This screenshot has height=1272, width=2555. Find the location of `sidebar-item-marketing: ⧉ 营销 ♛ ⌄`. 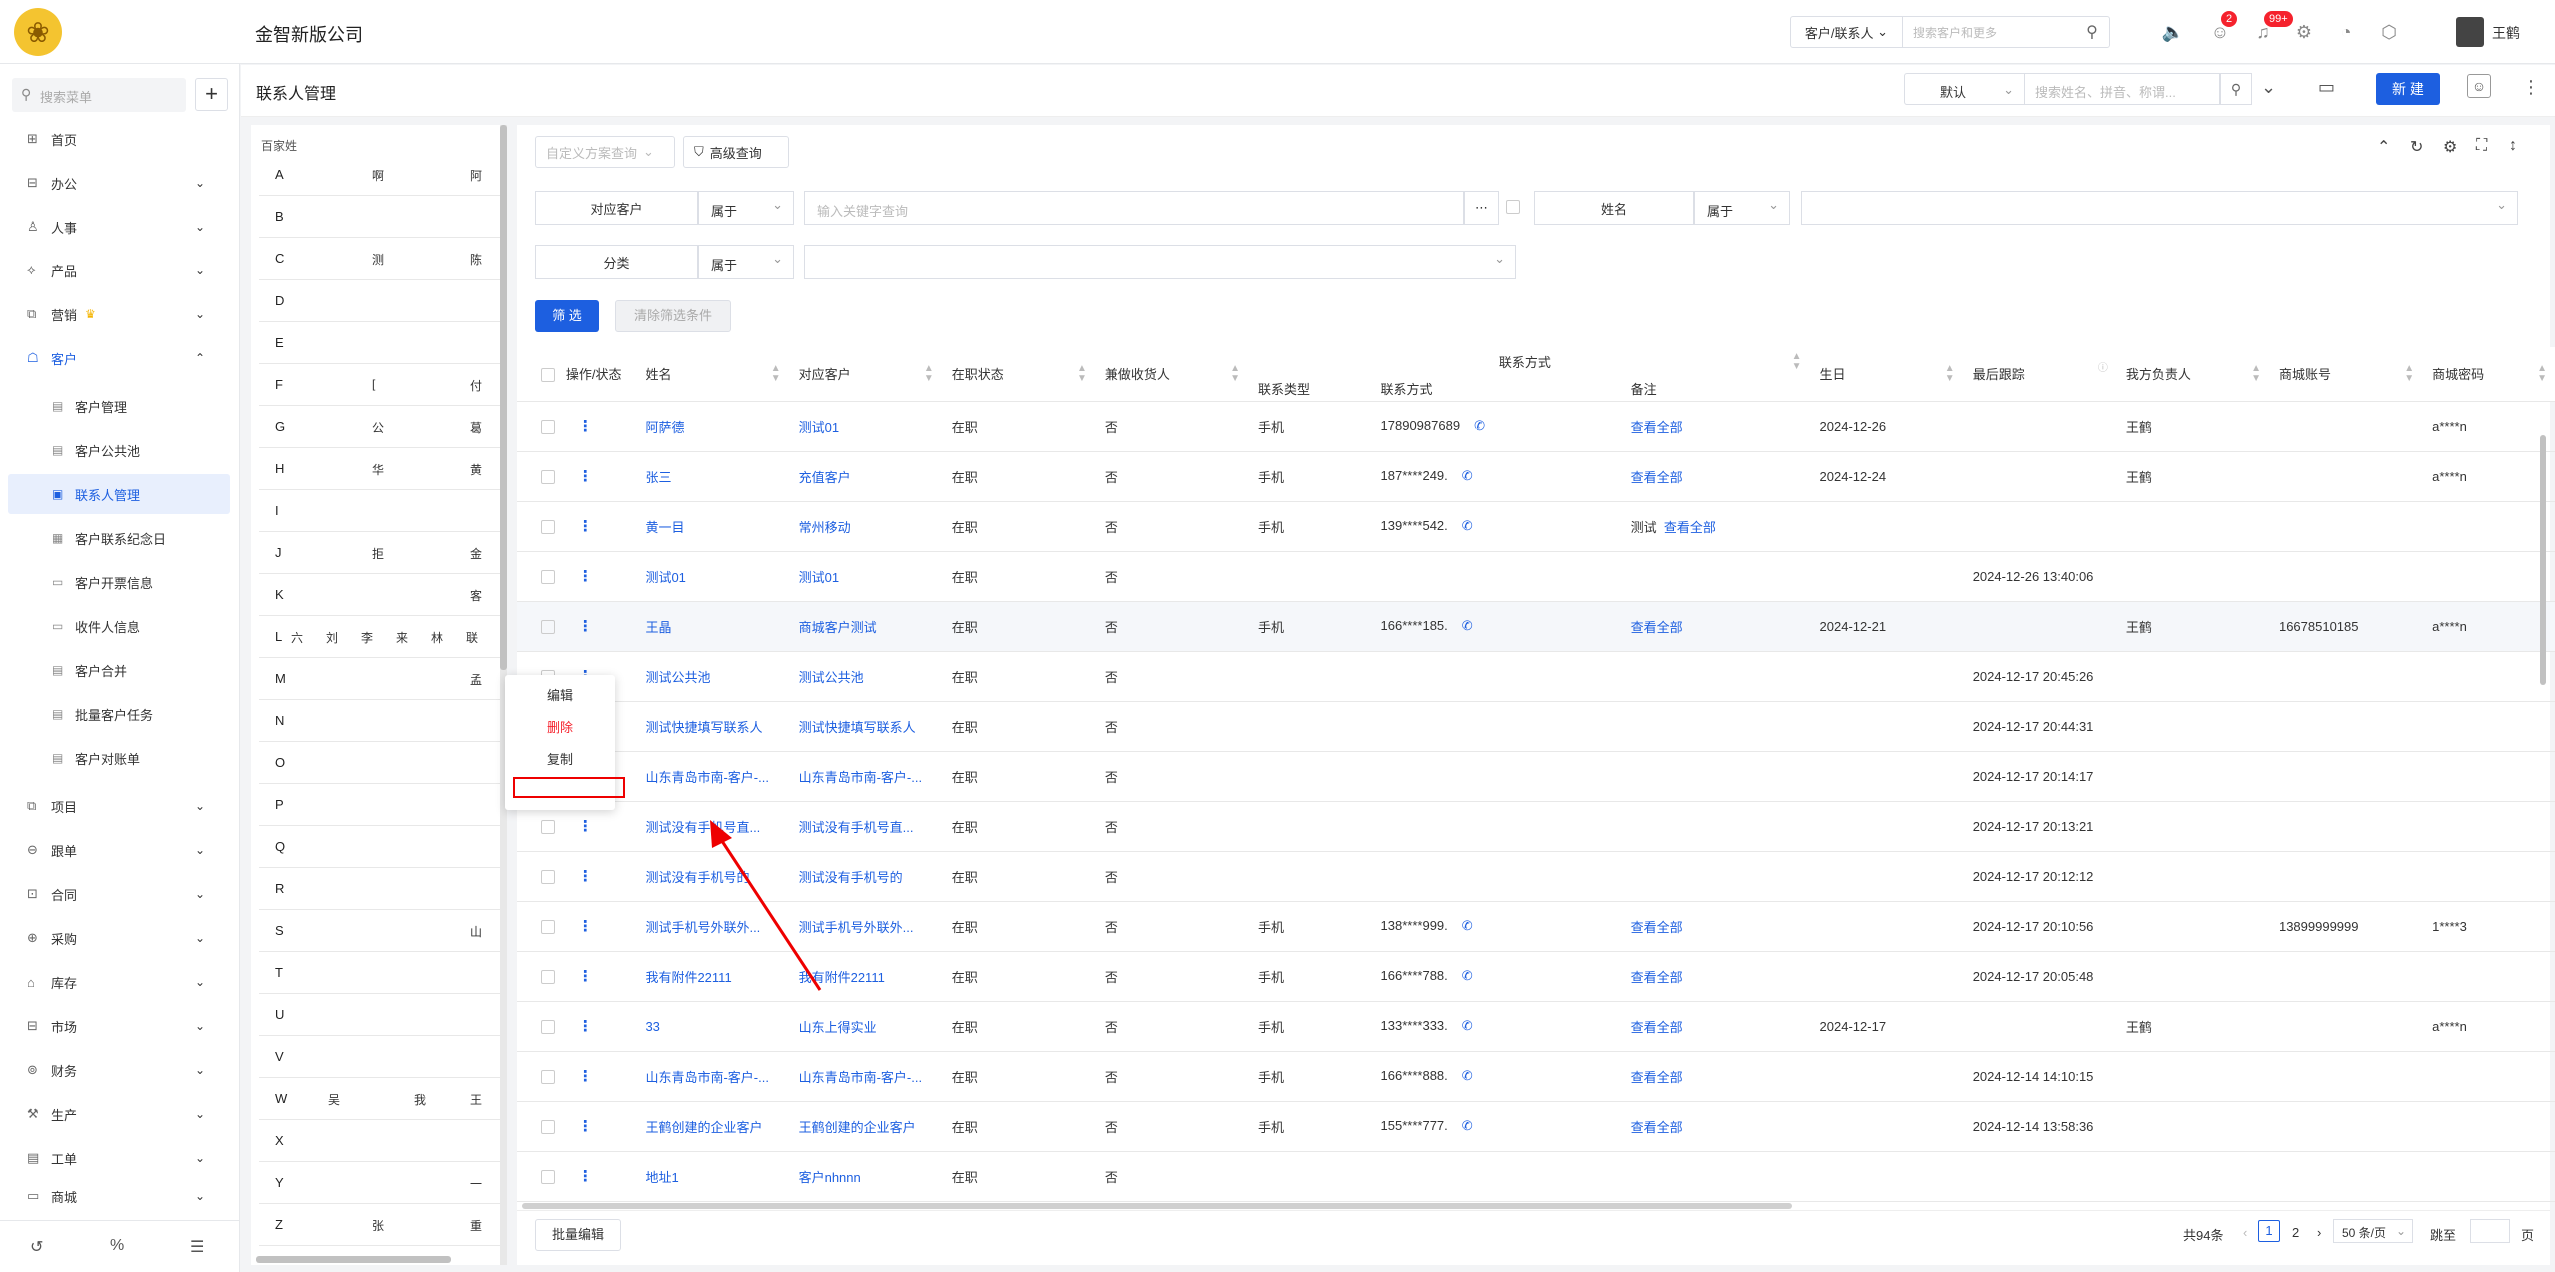

sidebar-item-marketing: ⧉ 营销 ♛ ⌄ is located at coordinates (120, 314).